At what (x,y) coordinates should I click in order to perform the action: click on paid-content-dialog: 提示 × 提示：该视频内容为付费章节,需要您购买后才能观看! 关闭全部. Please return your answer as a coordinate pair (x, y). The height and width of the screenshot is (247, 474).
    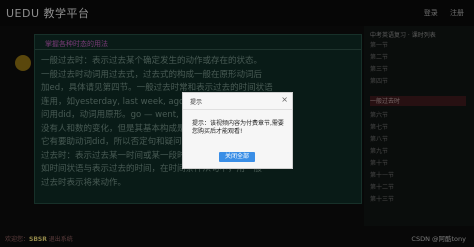
    Looking at the image, I should click on (237, 130).